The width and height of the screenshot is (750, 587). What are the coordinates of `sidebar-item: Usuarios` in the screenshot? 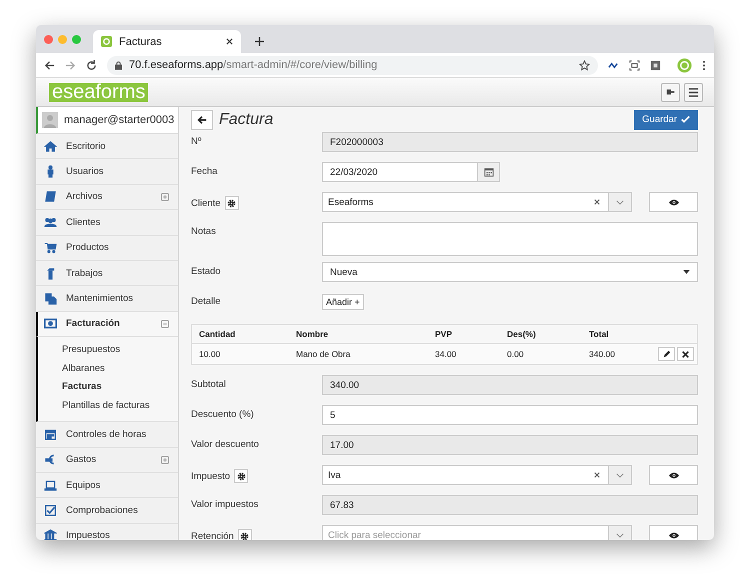 It's located at (107, 172).